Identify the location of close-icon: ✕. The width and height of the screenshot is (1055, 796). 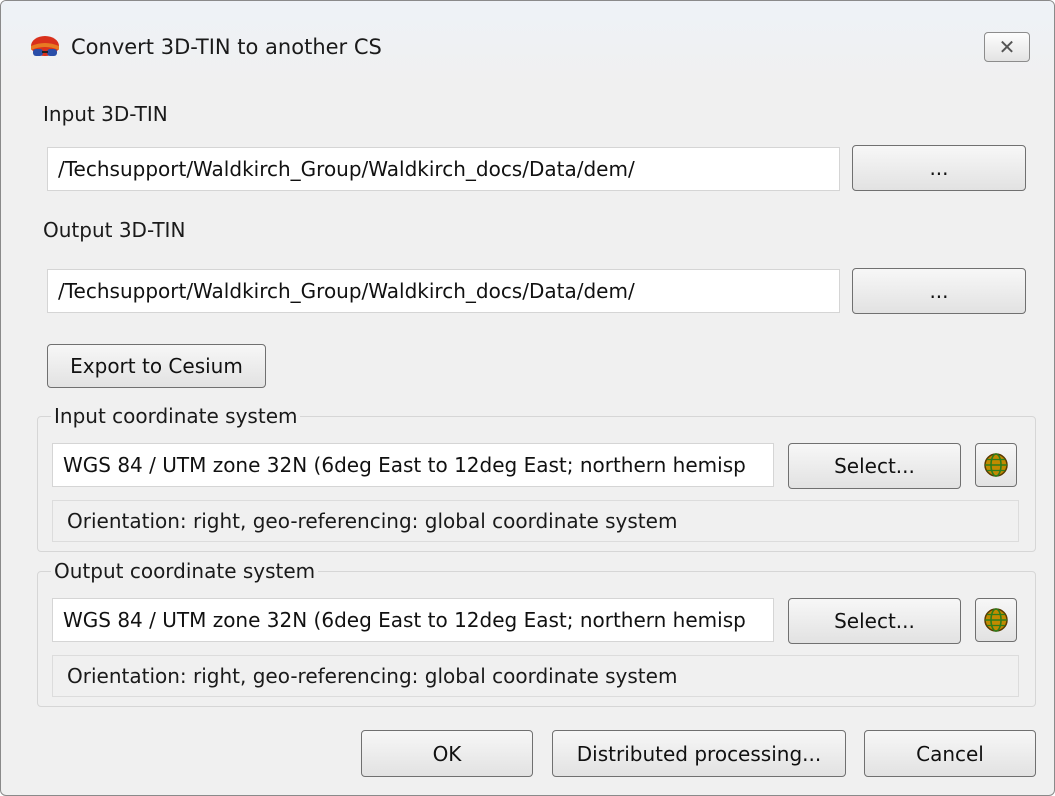
(1007, 47).